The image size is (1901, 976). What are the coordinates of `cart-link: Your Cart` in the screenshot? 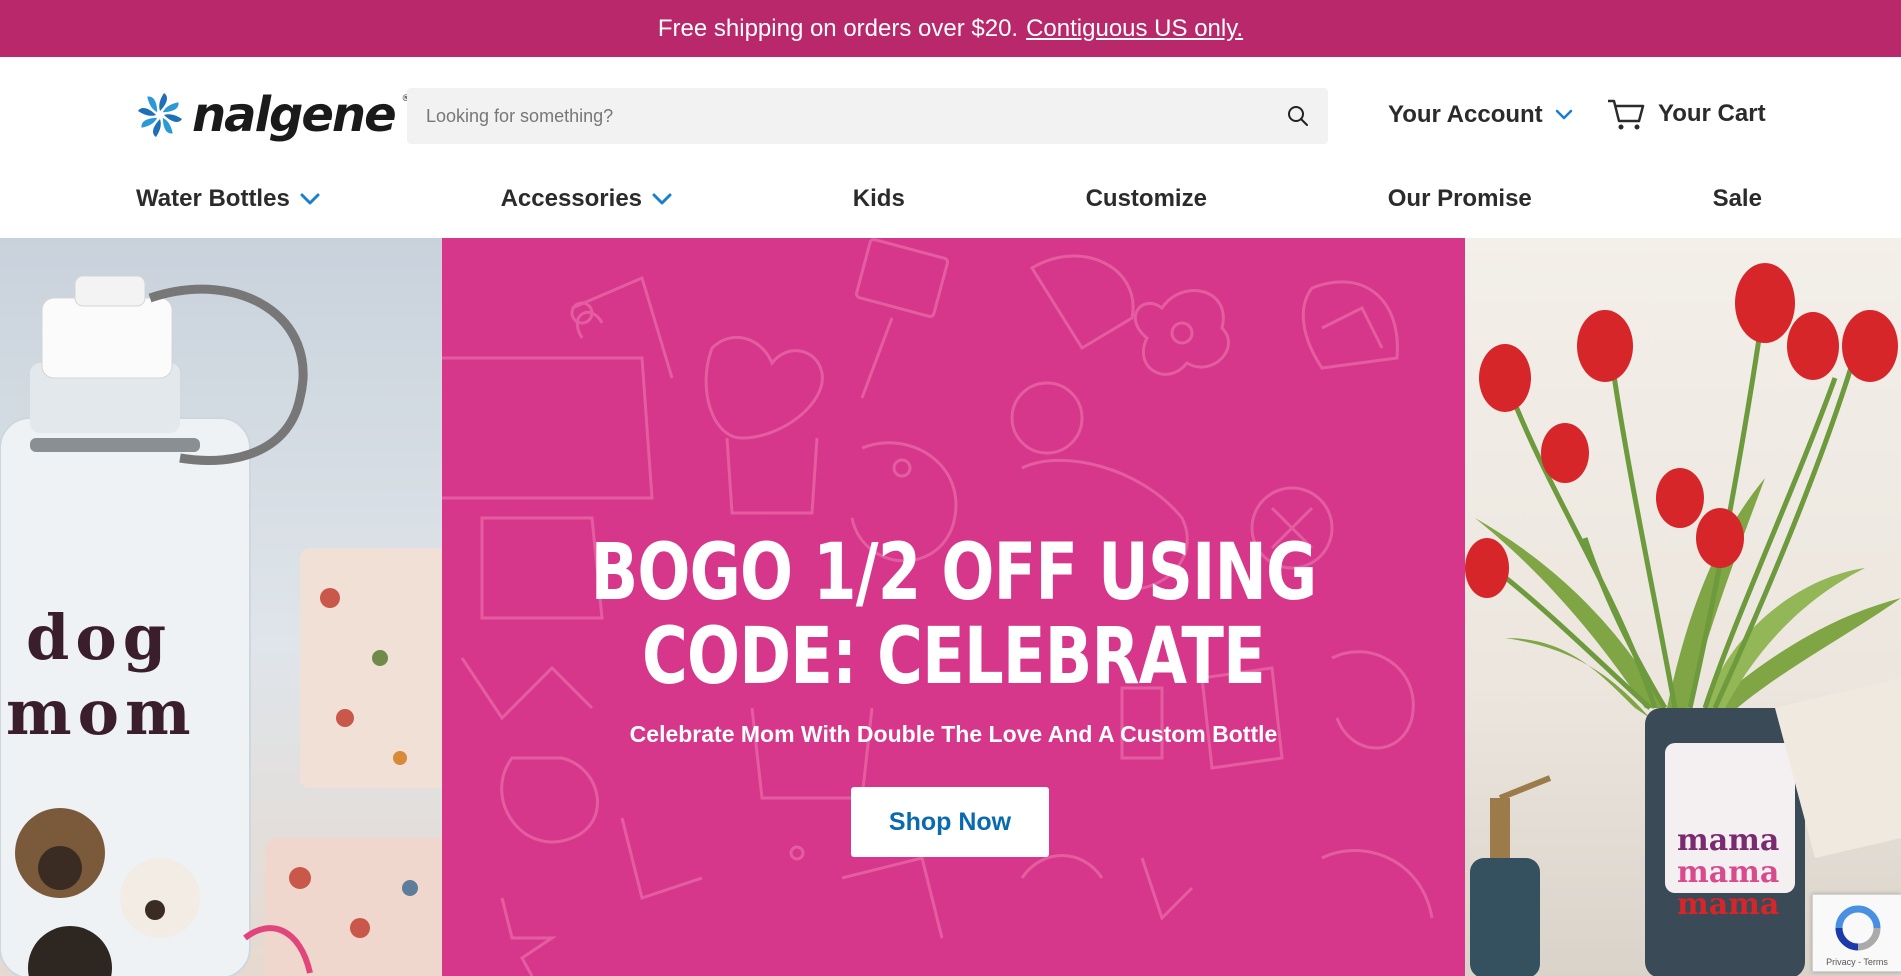 It's located at (1686, 114).